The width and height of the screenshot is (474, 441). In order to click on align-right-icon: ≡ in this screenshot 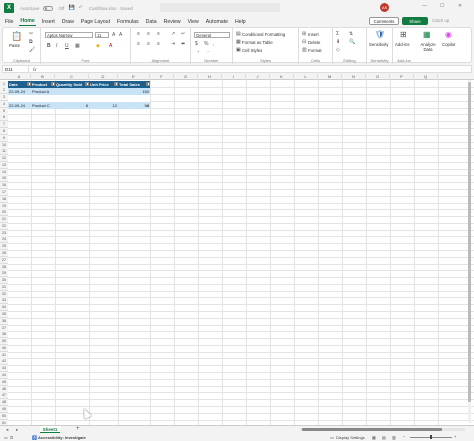, I will do `click(158, 44)`.